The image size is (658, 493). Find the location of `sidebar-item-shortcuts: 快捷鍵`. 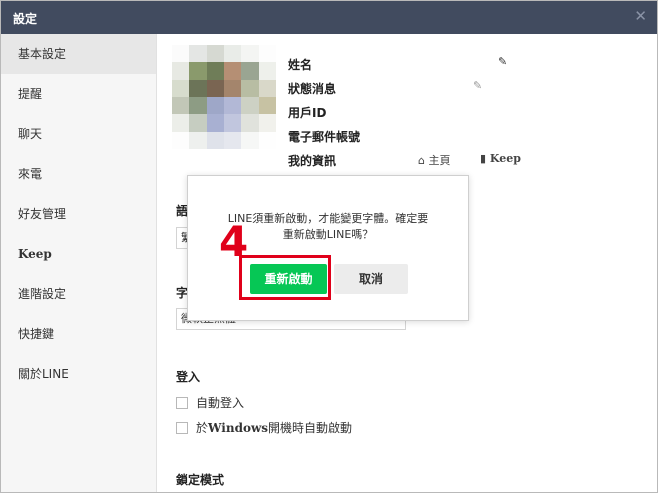

sidebar-item-shortcuts: 快捷鍵 is located at coordinates (78, 334).